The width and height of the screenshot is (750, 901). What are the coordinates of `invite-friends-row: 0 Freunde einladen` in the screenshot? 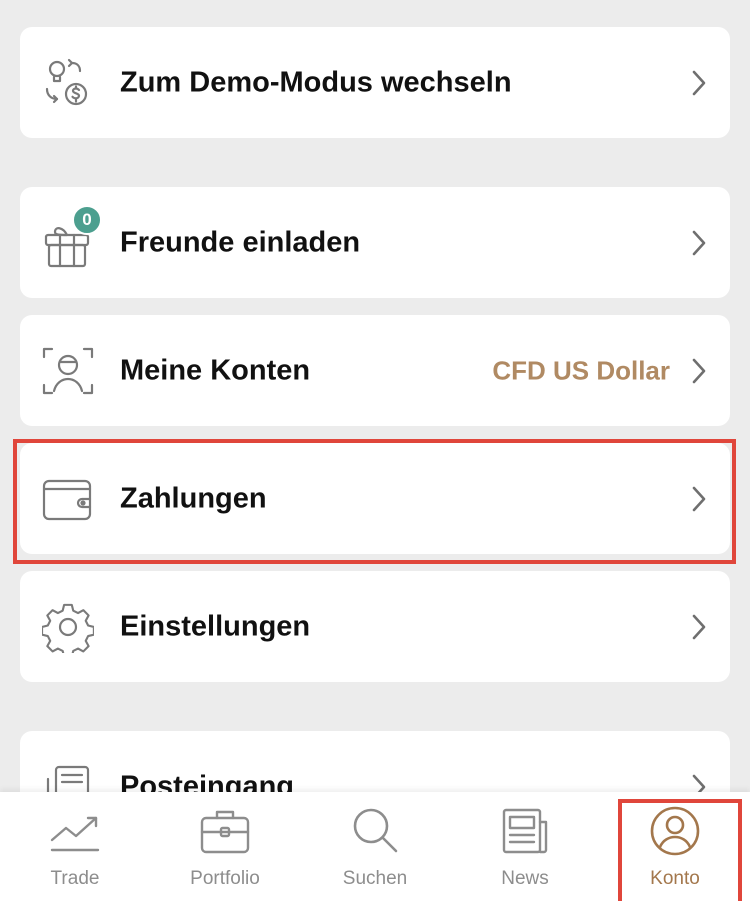 It's located at (375, 242).